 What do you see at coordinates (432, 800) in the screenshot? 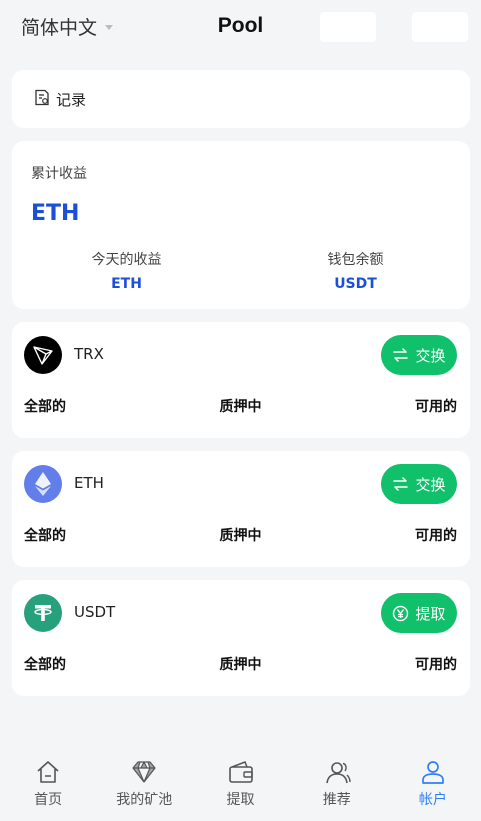
I see `tab-label: 帐户` at bounding box center [432, 800].